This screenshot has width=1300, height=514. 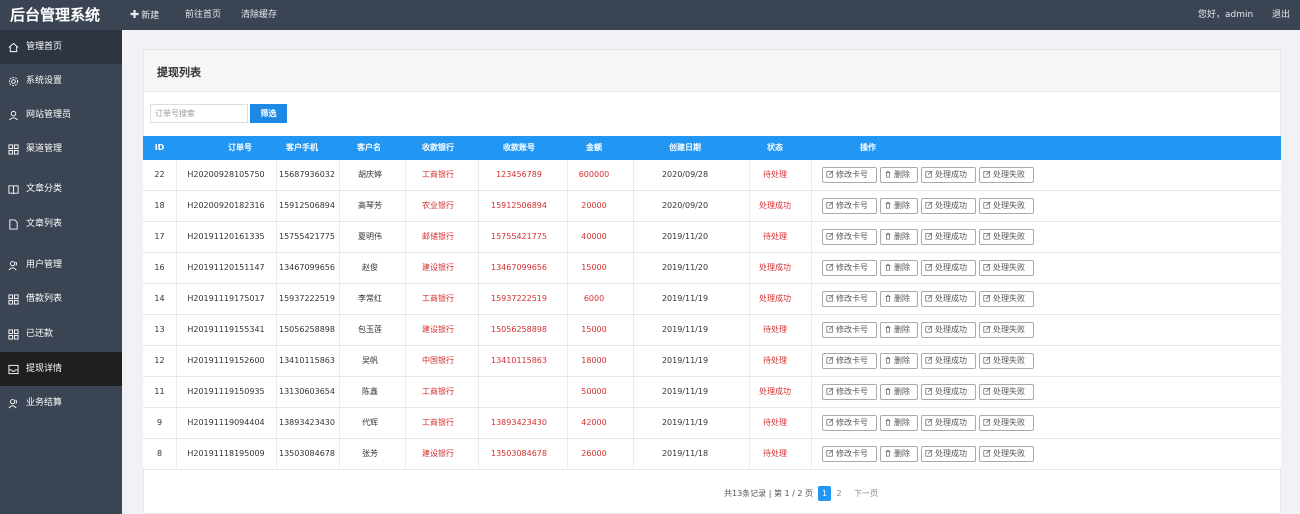 What do you see at coordinates (61, 81) in the screenshot?
I see `sidebar-item-settings: 系统设置` at bounding box center [61, 81].